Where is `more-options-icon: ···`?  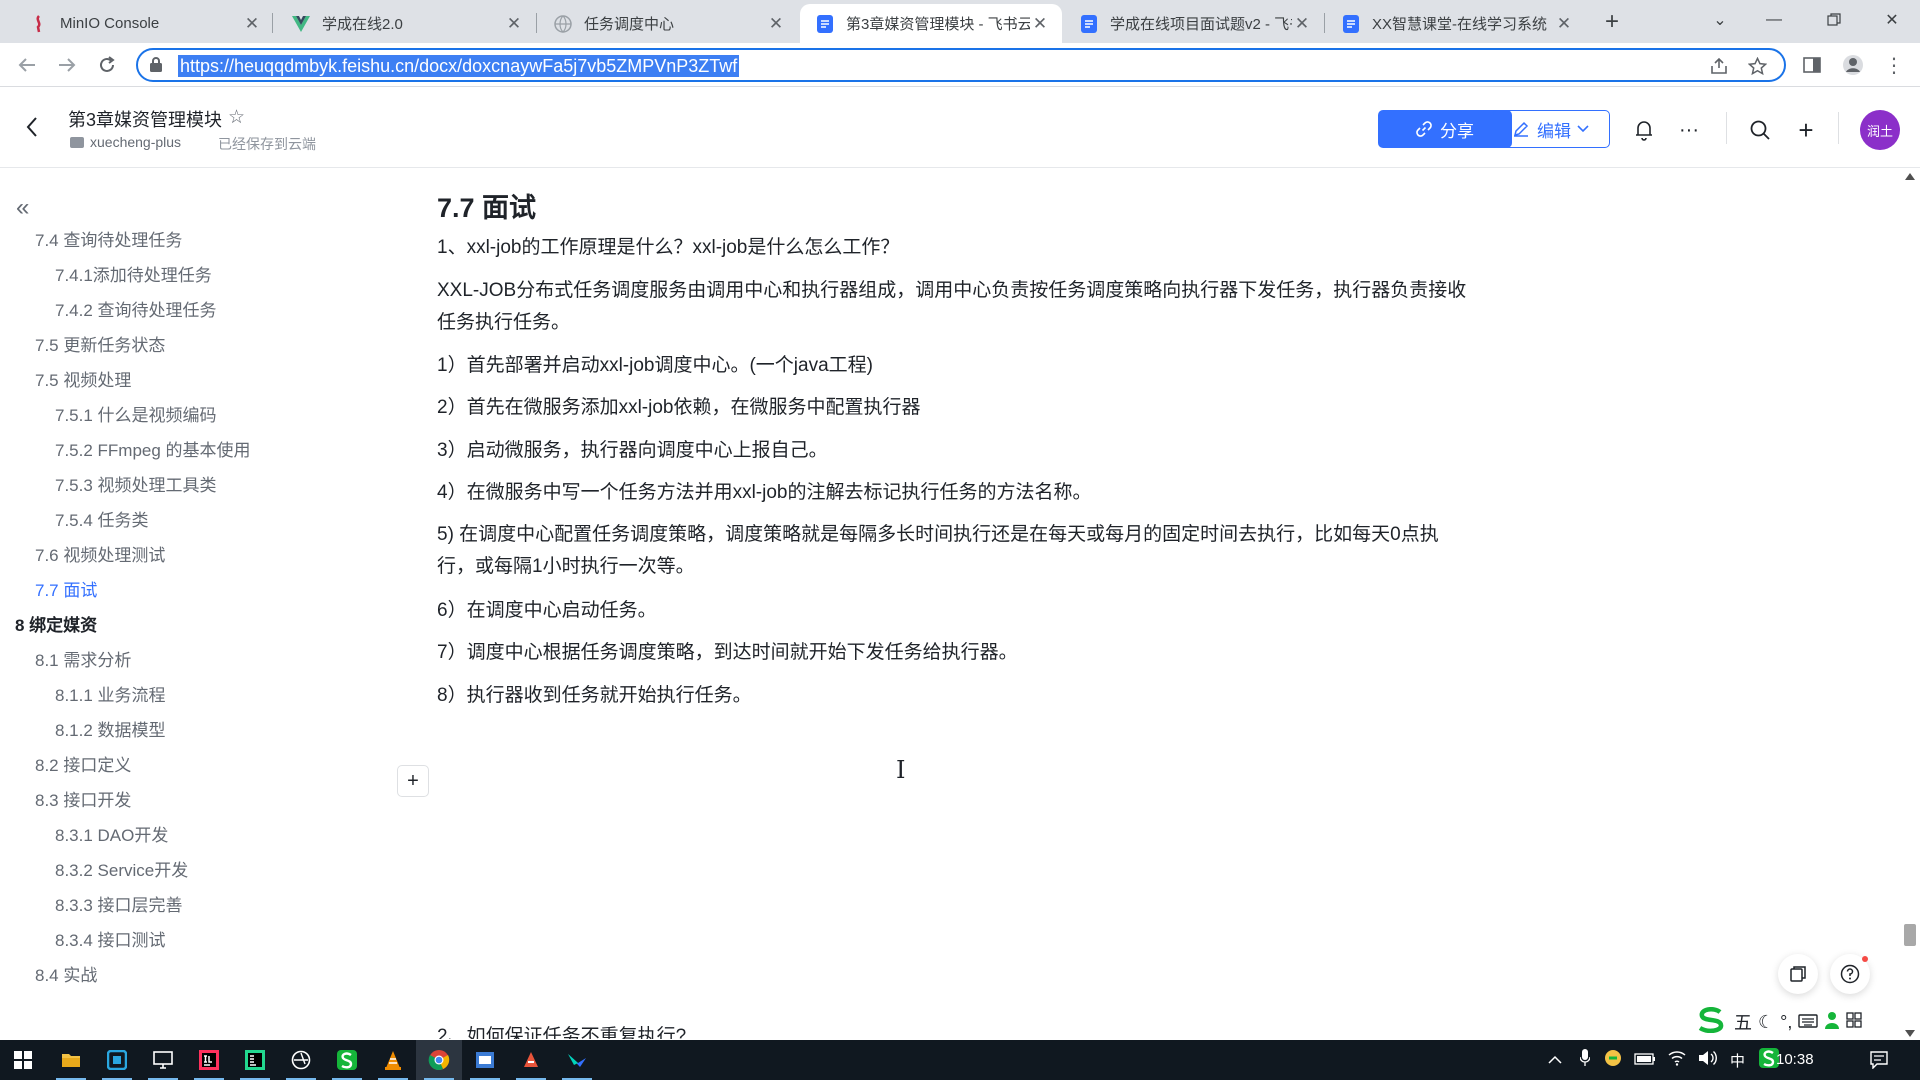 more-options-icon: ··· is located at coordinates (1689, 130).